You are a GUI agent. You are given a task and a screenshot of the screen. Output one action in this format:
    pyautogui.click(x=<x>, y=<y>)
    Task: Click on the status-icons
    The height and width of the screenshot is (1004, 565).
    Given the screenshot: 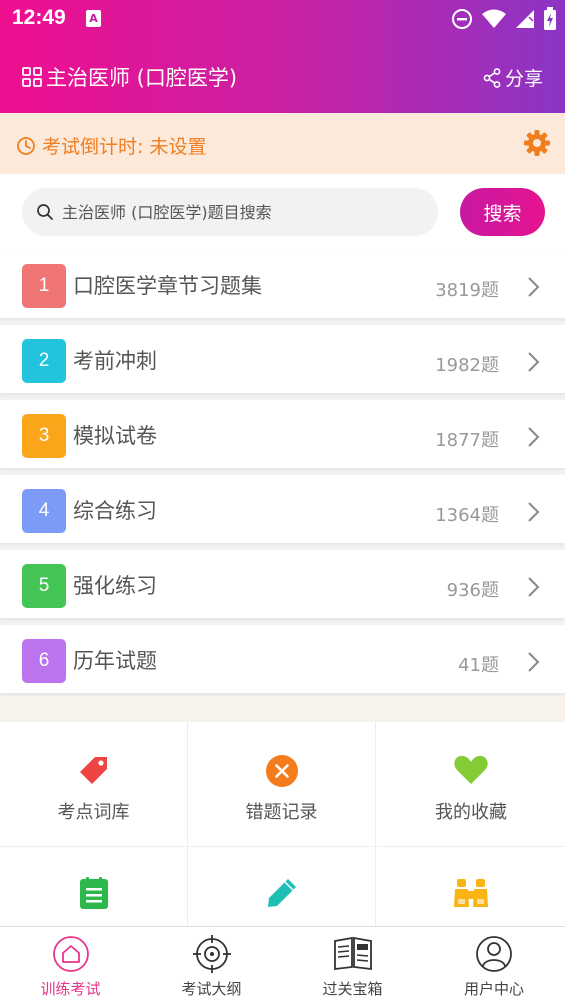 What is the action you would take?
    pyautogui.click(x=504, y=19)
    